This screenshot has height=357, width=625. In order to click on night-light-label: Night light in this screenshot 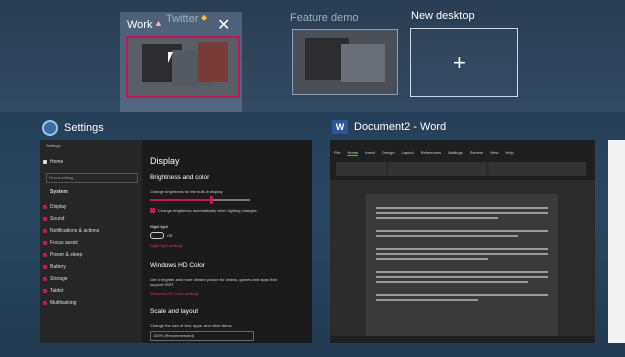, I will do `click(159, 226)`.